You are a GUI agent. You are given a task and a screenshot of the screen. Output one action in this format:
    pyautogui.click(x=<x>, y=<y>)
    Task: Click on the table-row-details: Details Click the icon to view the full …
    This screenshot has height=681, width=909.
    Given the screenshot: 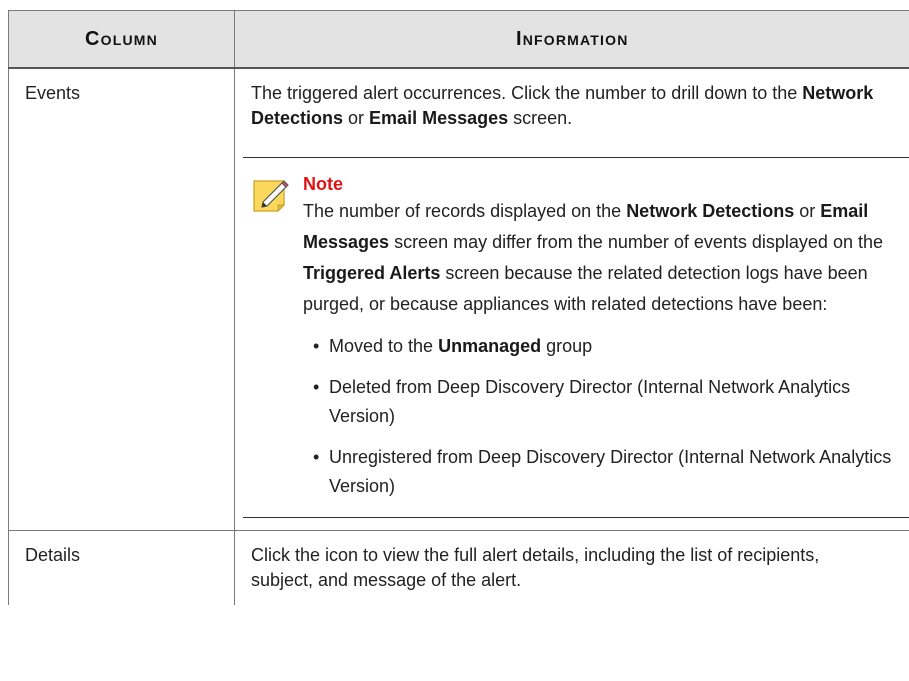 What is the action you would take?
    pyautogui.click(x=458, y=567)
    